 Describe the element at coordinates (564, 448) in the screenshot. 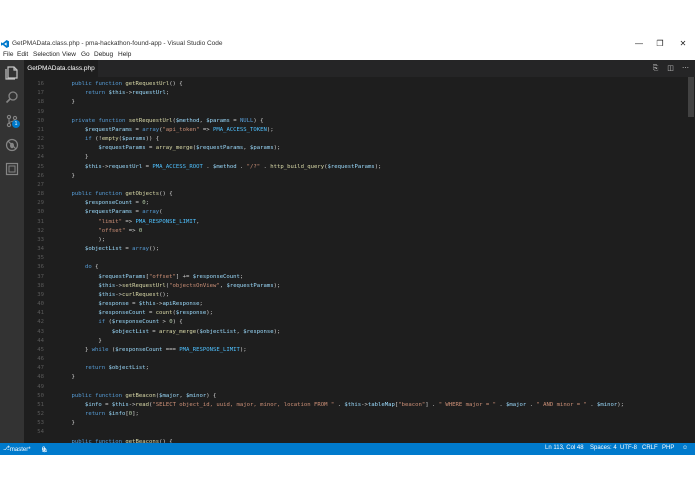

I see `cursor-position: Ln 113, Col 48` at that location.